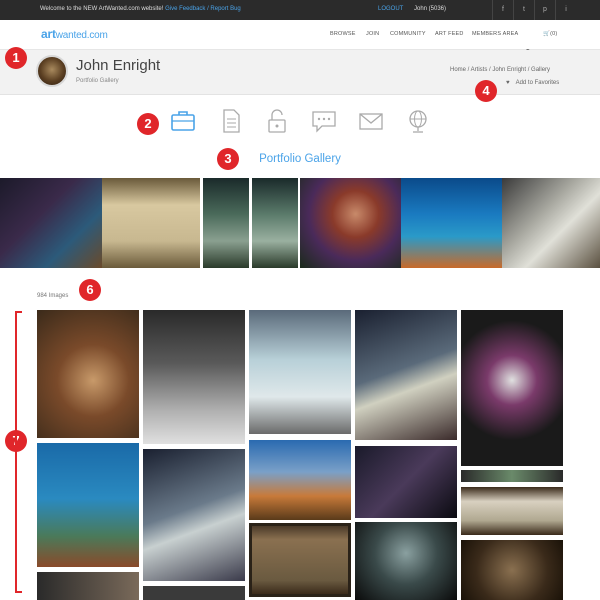 This screenshot has width=600, height=600. What do you see at coordinates (16, 58) in the screenshot?
I see `marker-1: 1` at bounding box center [16, 58].